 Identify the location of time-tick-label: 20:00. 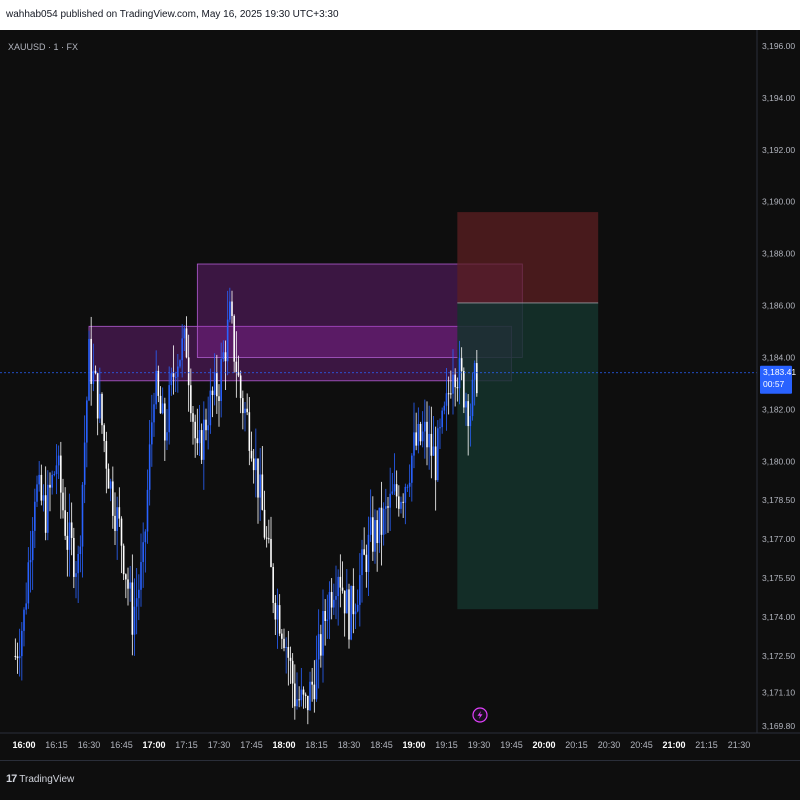
(543, 745).